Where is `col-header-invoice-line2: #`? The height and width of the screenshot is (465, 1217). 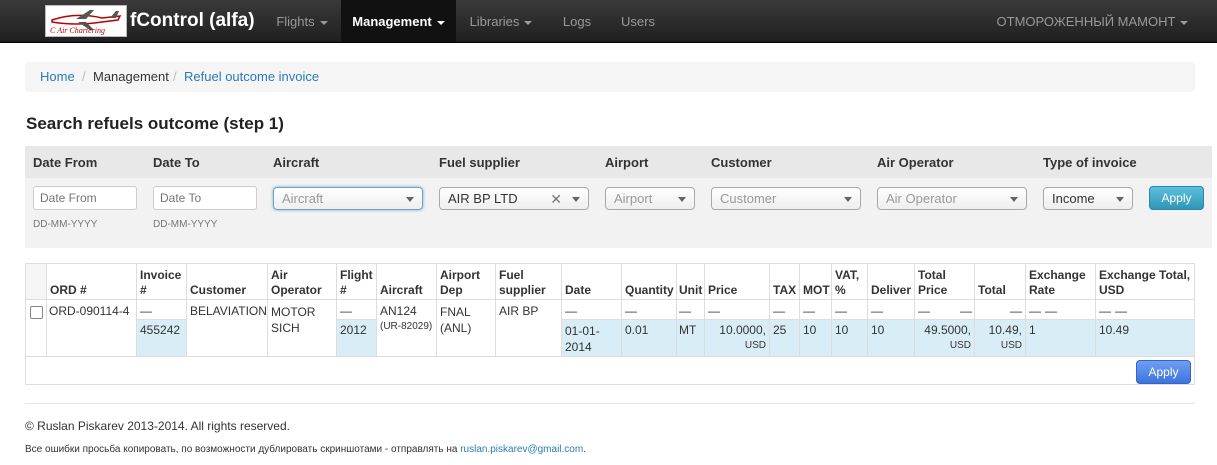
col-header-invoice-line2: # is located at coordinates (143, 290).